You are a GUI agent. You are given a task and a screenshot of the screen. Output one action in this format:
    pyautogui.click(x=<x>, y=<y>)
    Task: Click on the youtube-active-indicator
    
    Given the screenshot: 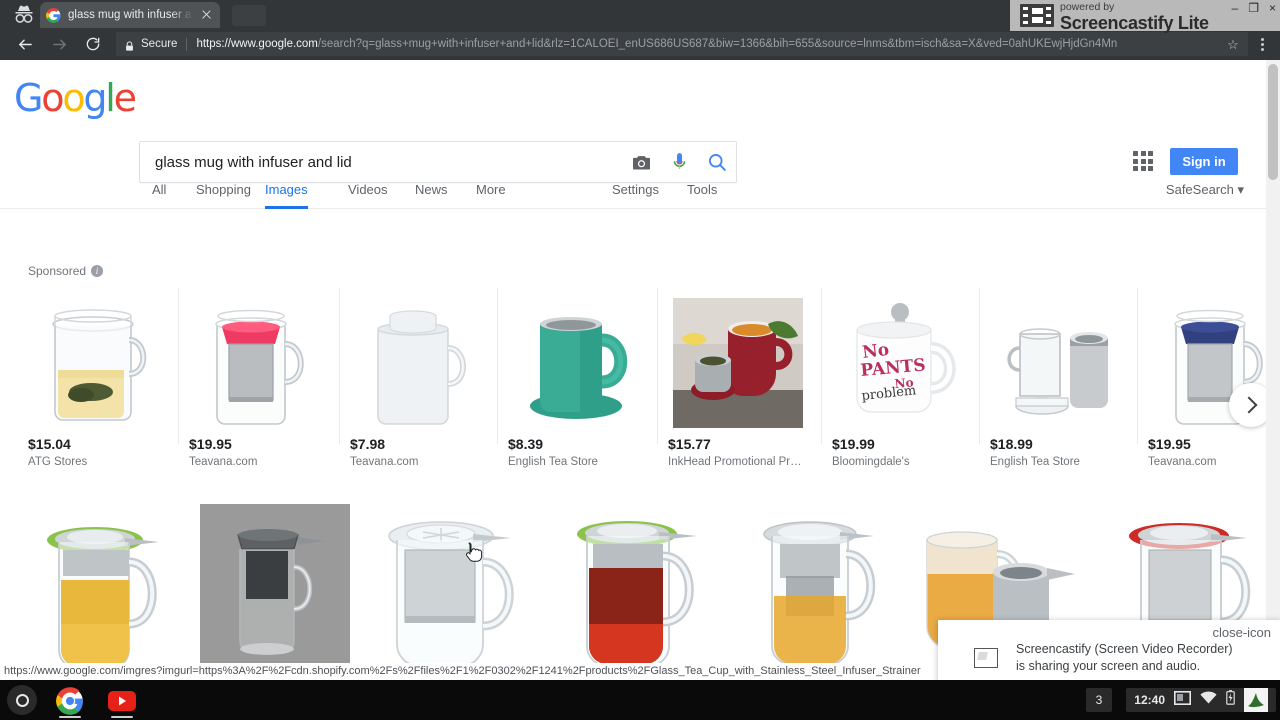 What is the action you would take?
    pyautogui.click(x=122, y=717)
    